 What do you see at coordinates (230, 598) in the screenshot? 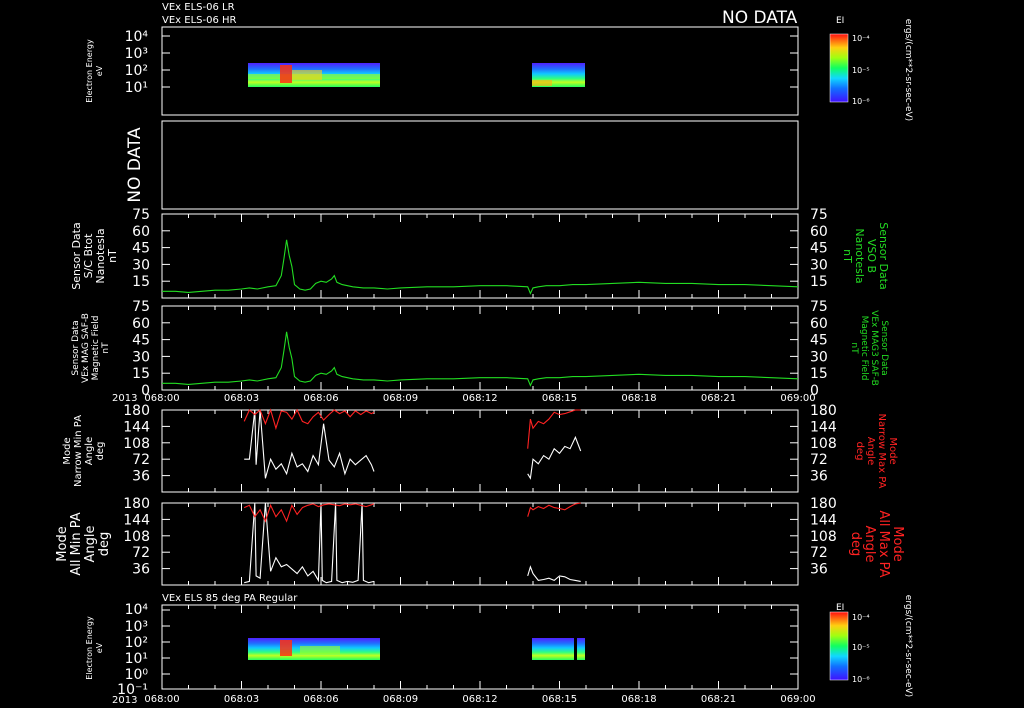
I see `panel-7-title: VEx ELS 85 deg PA Regular` at bounding box center [230, 598].